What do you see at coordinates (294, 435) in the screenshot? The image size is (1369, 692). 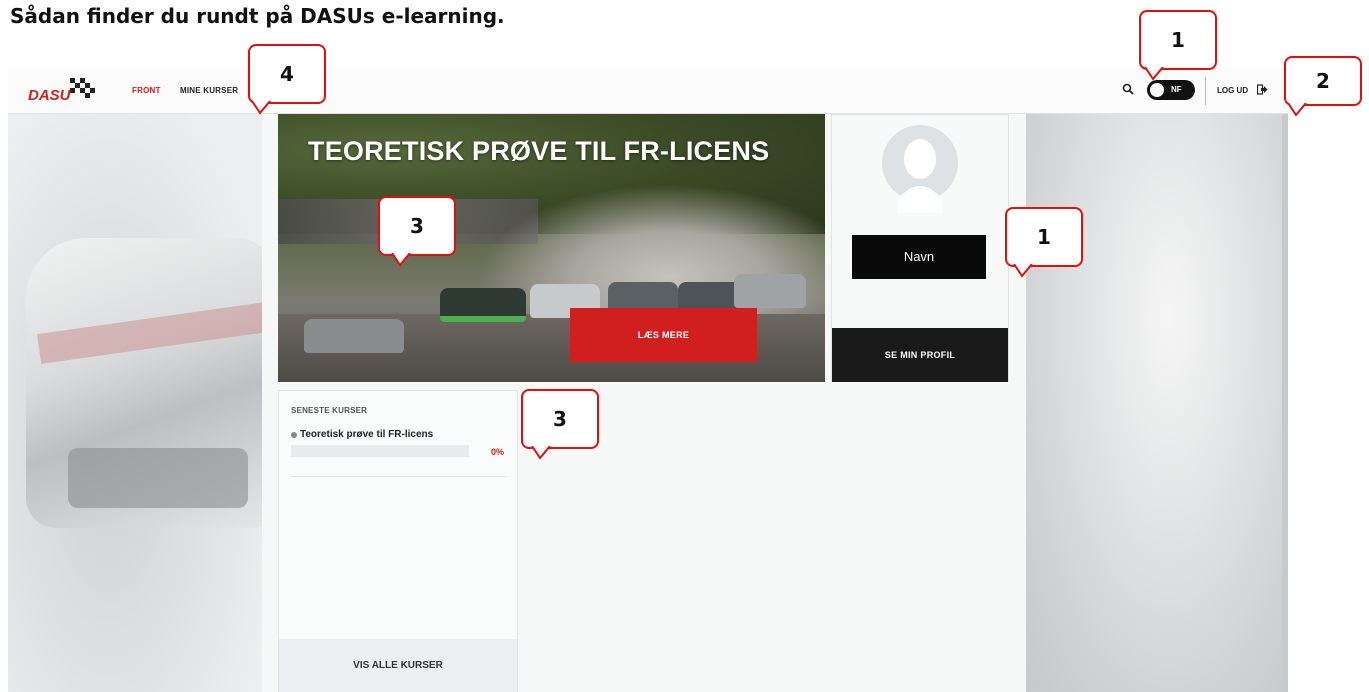 I see `bullet-icon` at bounding box center [294, 435].